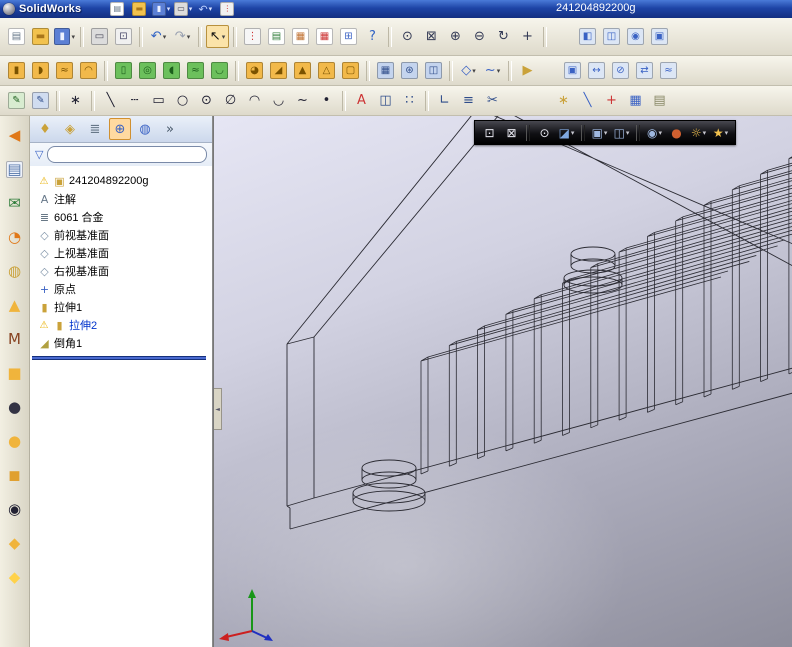 The image size is (792, 647). Describe the element at coordinates (14, 577) in the screenshot. I see `gem-tool-button: ◆` at that location.